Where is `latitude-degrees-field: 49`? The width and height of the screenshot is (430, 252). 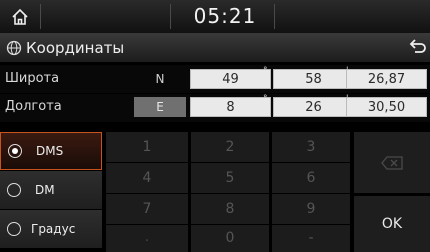 latitude-degrees-field: 49 is located at coordinates (230, 79).